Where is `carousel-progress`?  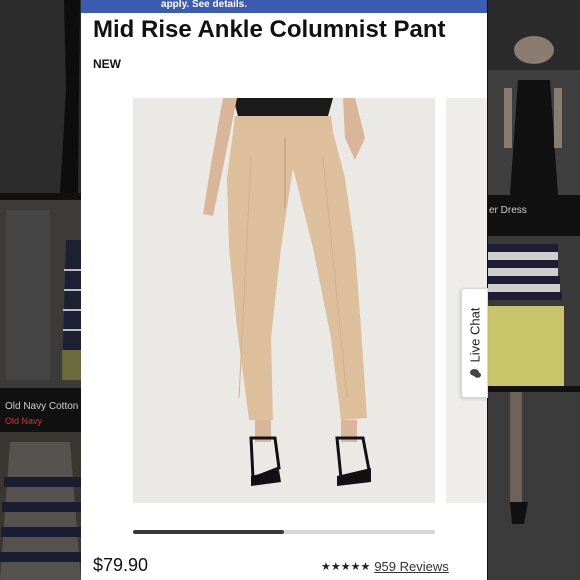 carousel-progress is located at coordinates (208, 532).